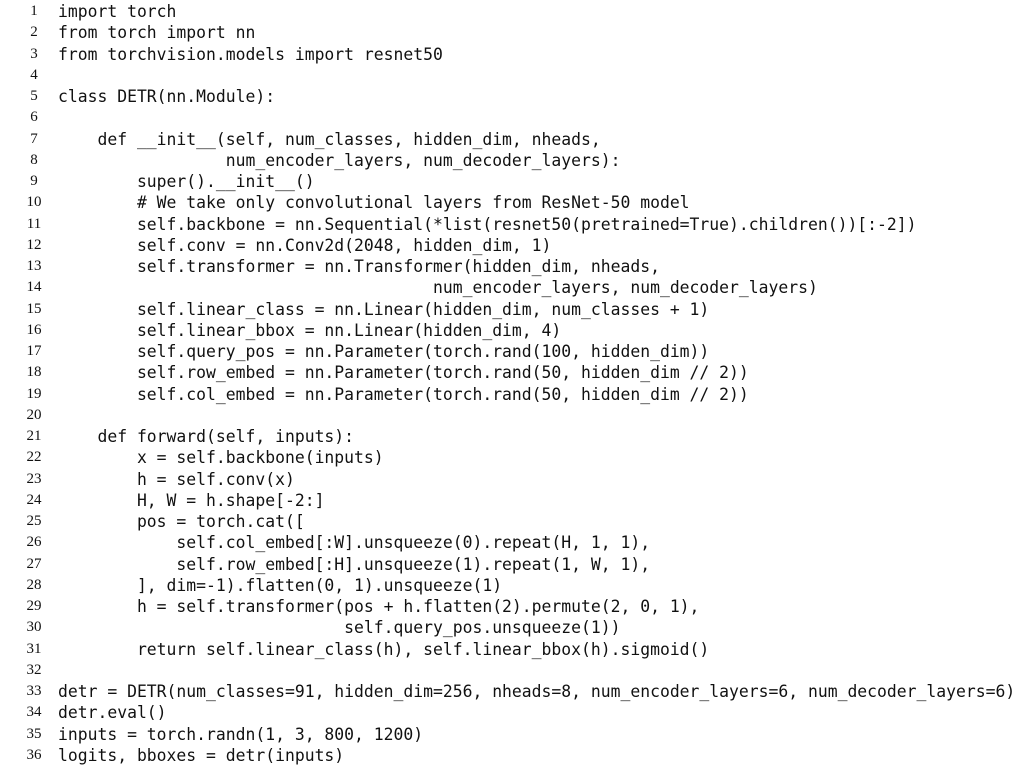  Describe the element at coordinates (34, 733) in the screenshot. I see `line-number: 35` at that location.